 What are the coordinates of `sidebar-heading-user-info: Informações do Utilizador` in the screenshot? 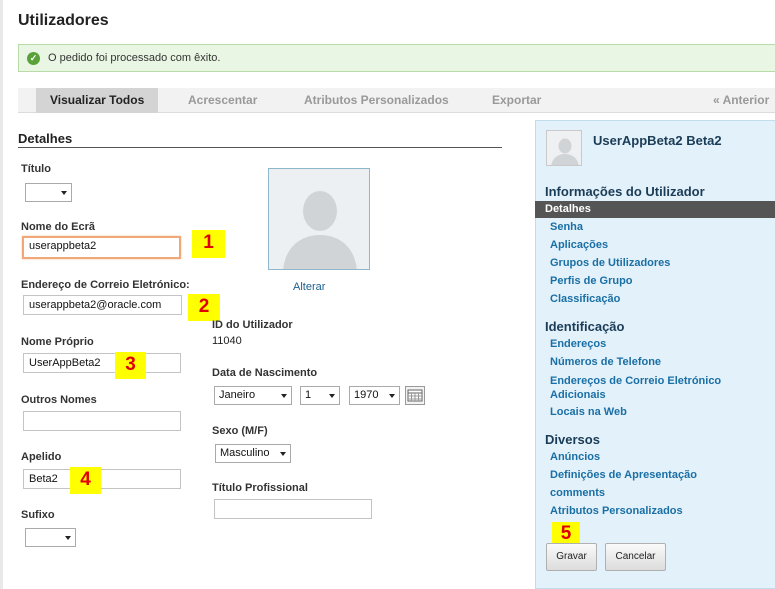 It's located at (625, 191).